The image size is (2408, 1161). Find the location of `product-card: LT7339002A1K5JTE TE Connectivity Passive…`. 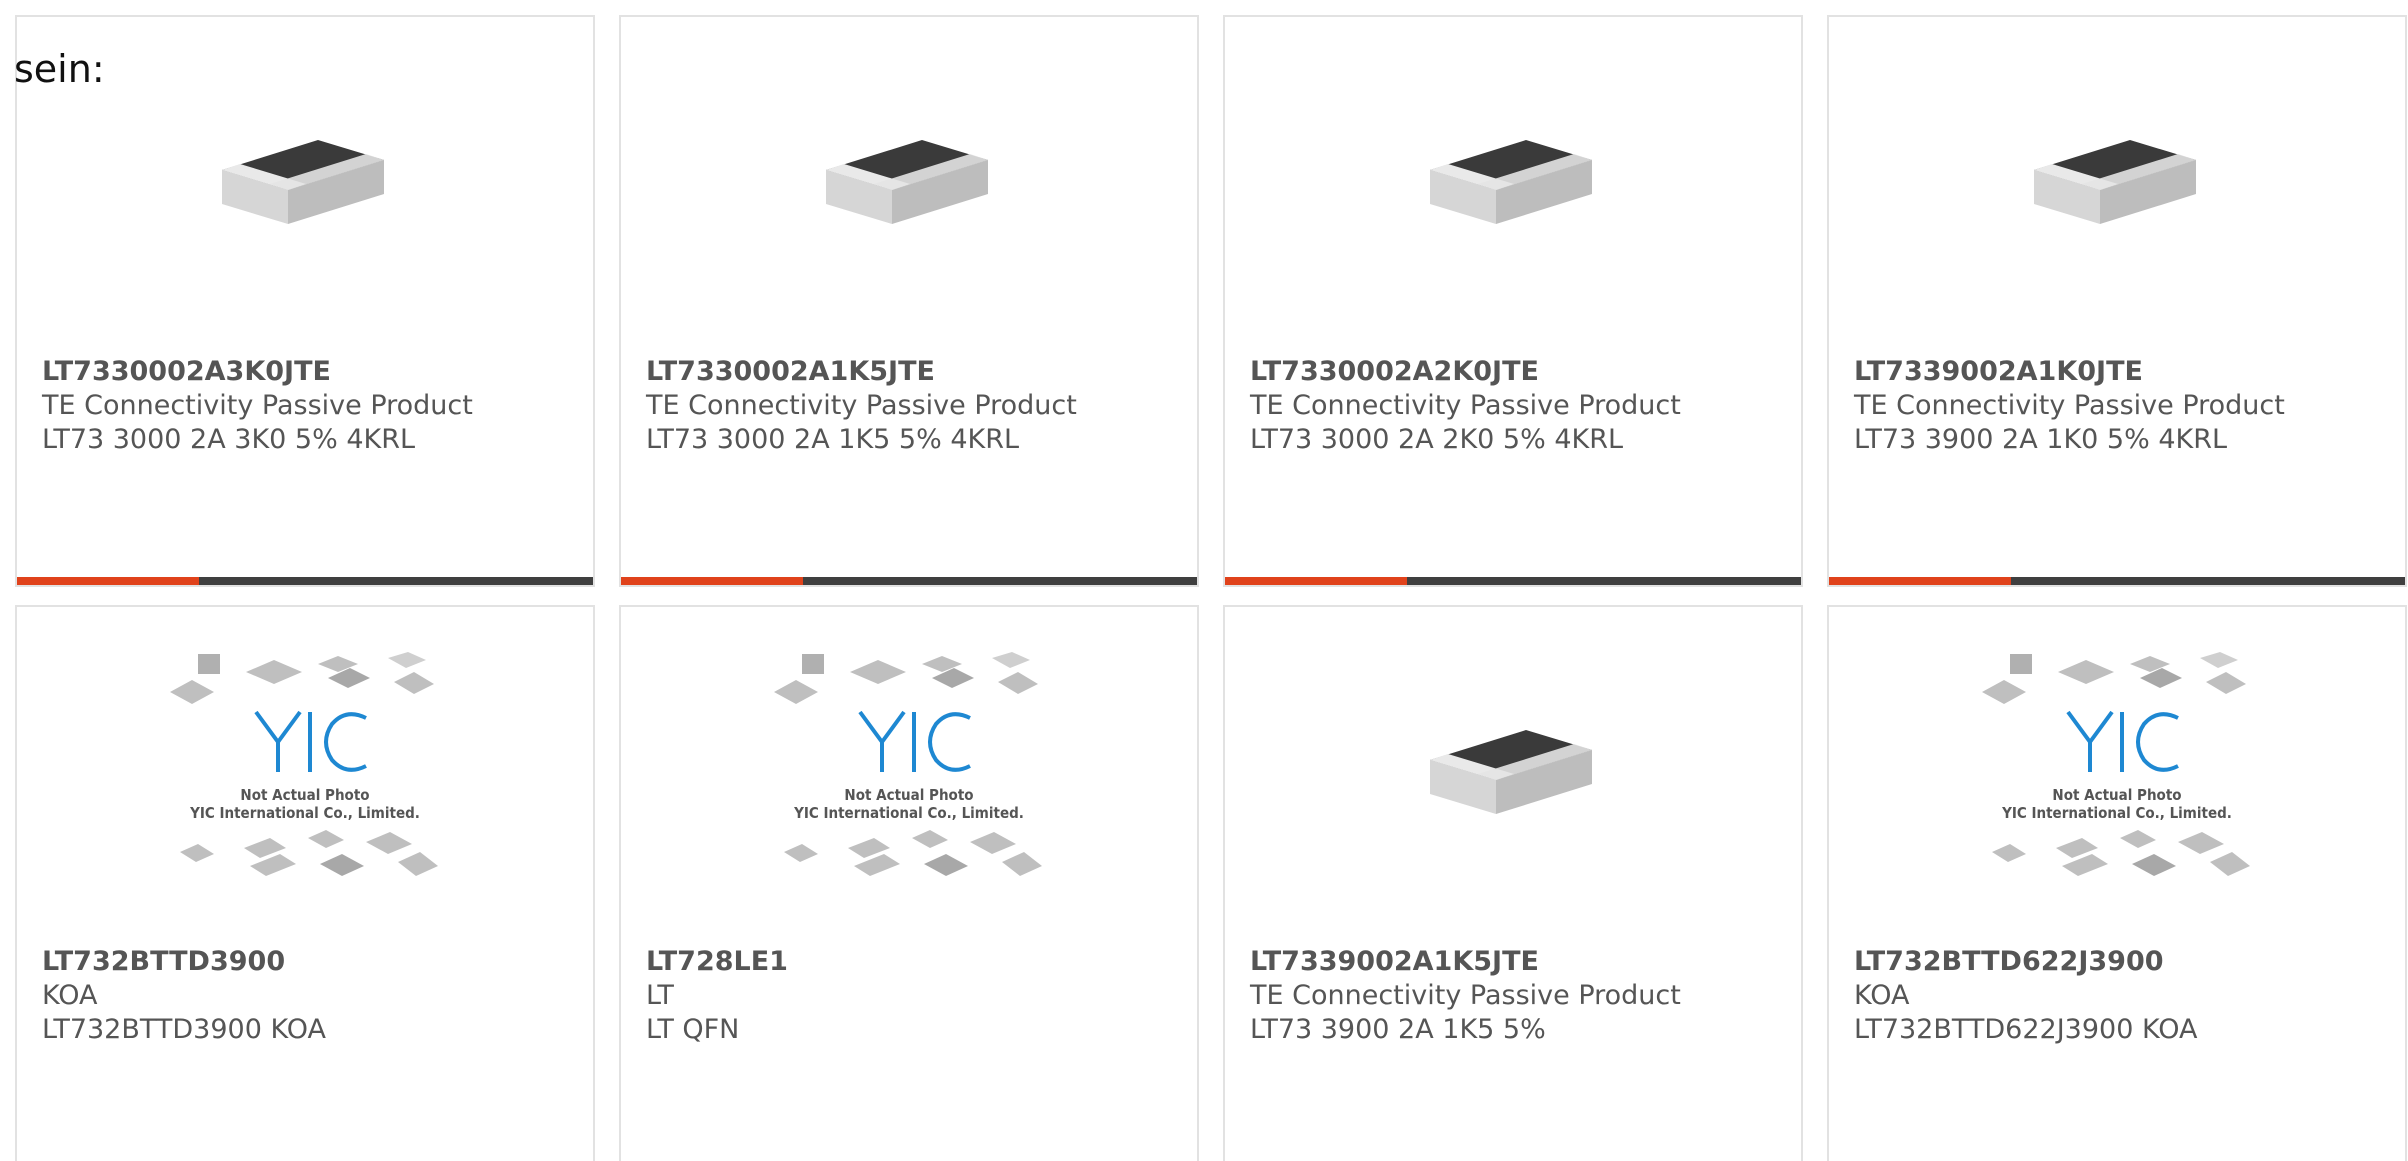

product-card: LT7339002A1K5JTE TE Connectivity Passive… is located at coordinates (1513, 883).